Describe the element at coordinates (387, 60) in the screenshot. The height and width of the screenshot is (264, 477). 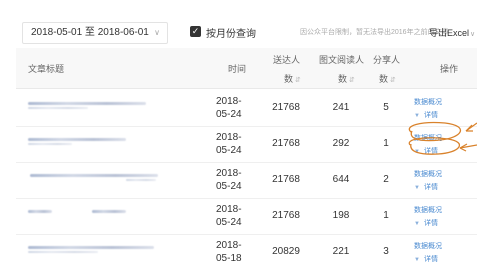
I see `column-header-shares: 分享人` at that location.